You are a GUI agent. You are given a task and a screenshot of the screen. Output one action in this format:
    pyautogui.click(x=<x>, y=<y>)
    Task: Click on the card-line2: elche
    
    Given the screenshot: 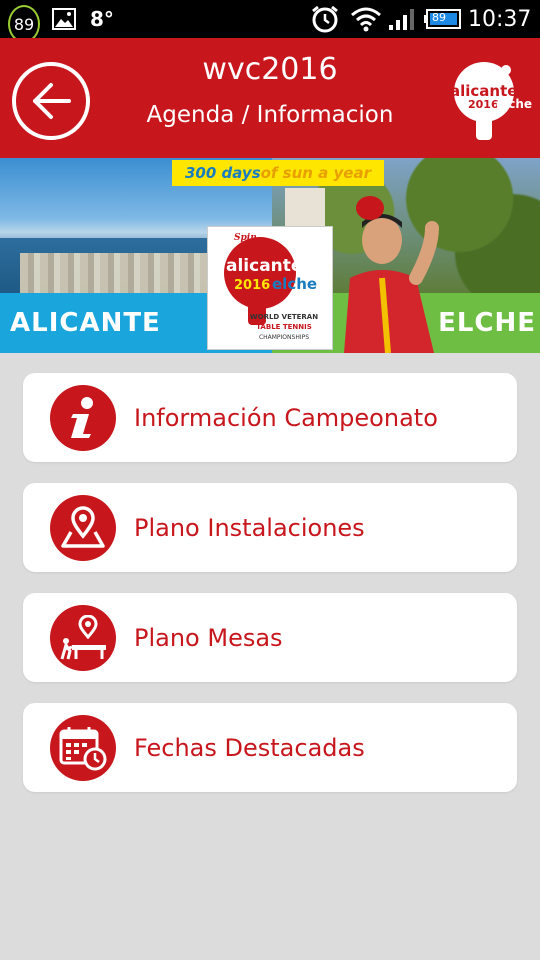 What is the action you would take?
    pyautogui.click(x=294, y=284)
    